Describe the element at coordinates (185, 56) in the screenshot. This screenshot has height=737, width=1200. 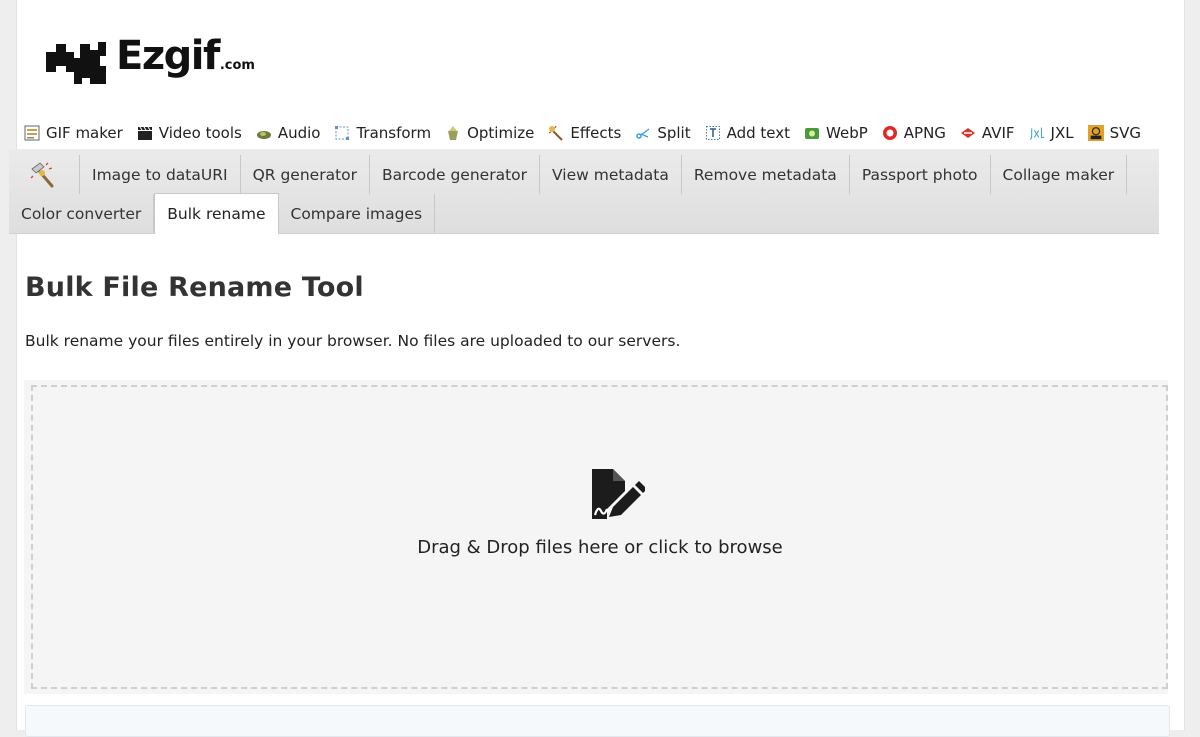
I see `logo-text: Ezgif.com` at that location.